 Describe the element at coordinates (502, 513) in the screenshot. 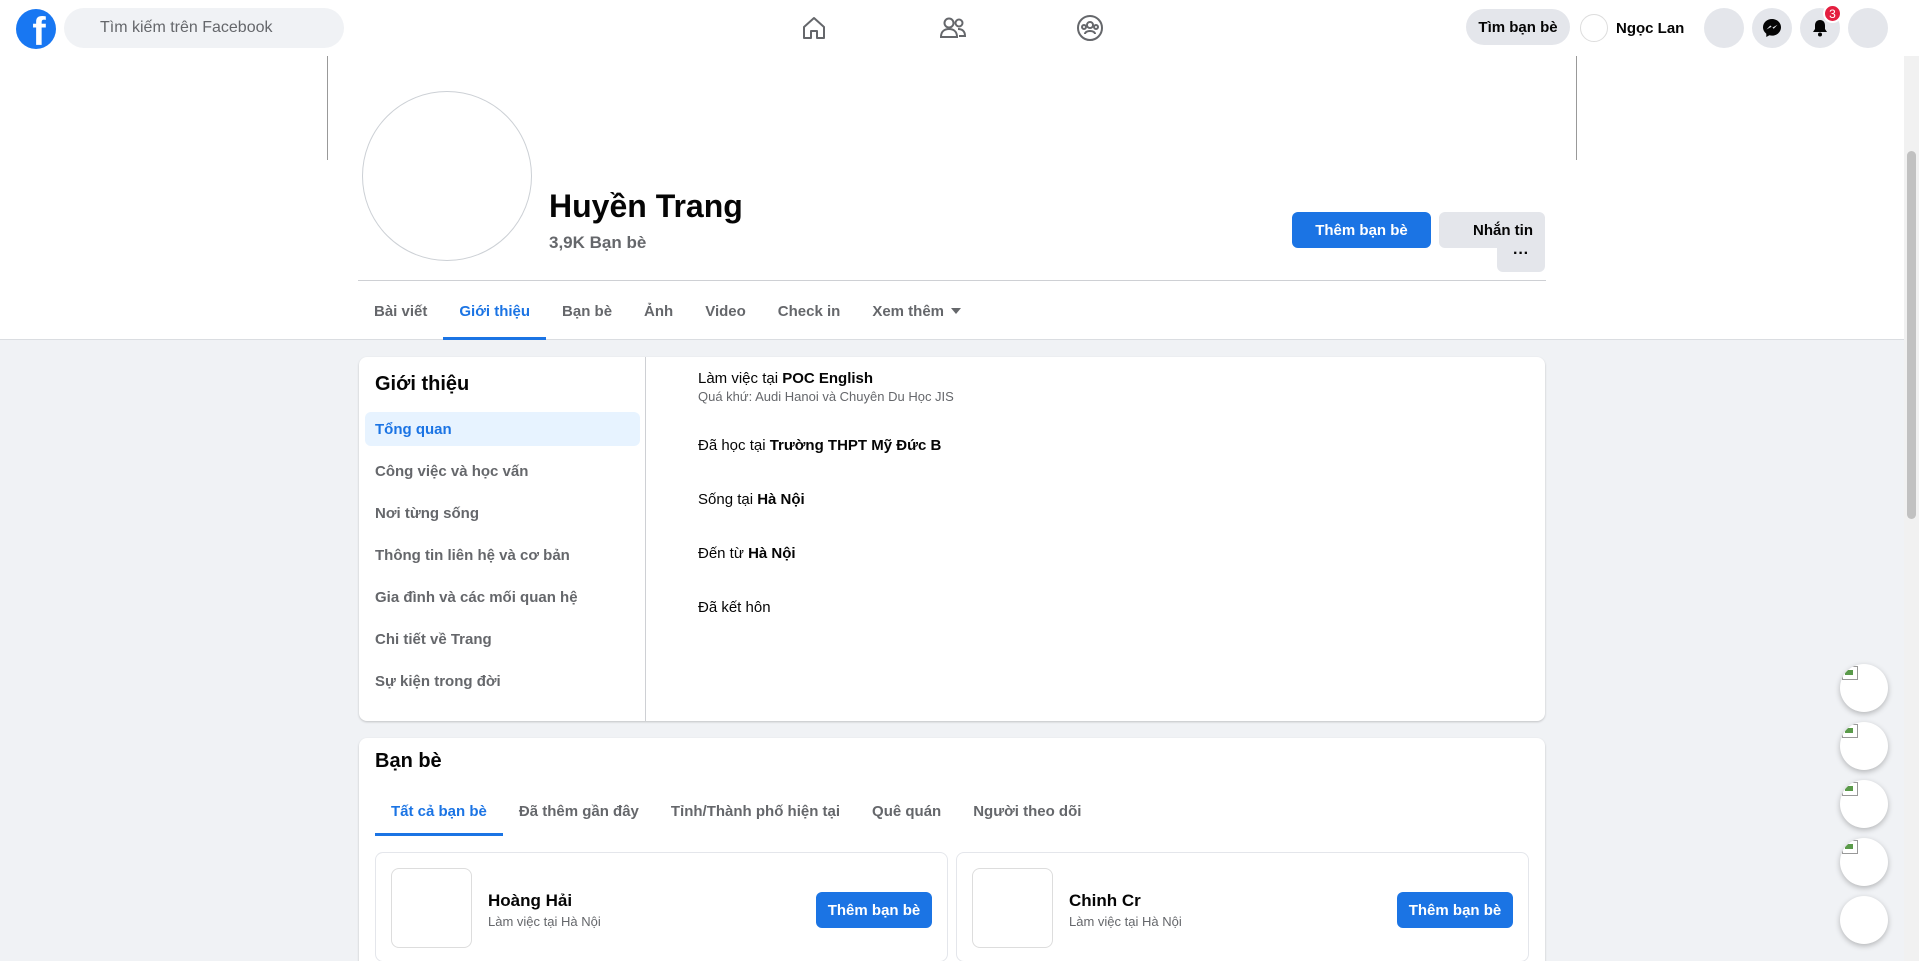

I see `about-menu-places-lived: Nơi từng sống` at that location.